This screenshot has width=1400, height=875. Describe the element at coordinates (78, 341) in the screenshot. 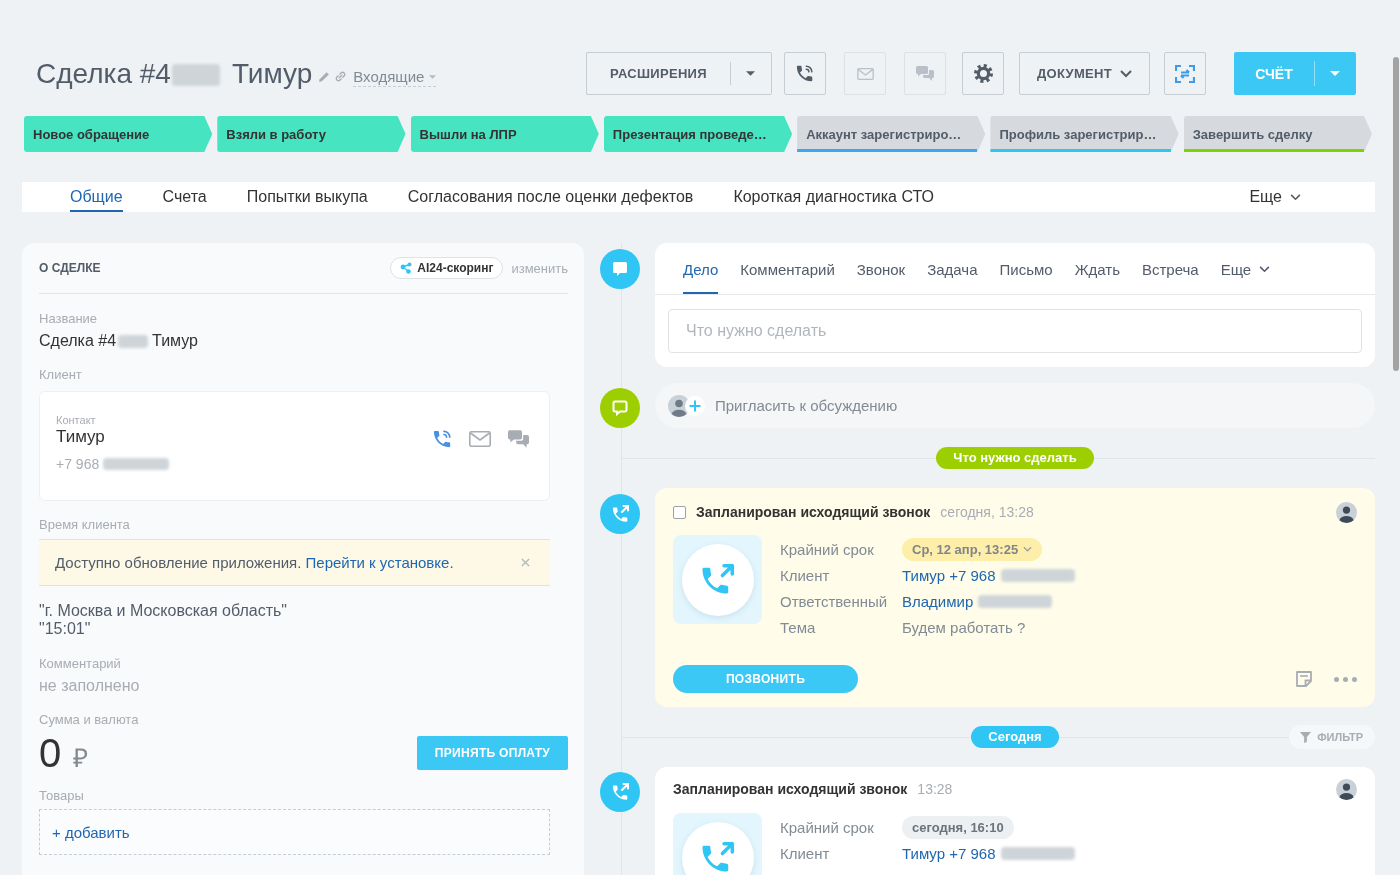

I see `deal-name-value: Сделка #4` at that location.